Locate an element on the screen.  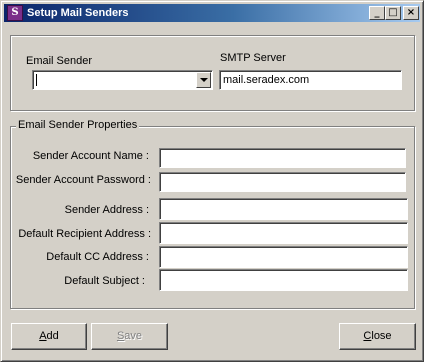
sender-address-input is located at coordinates (283, 209).